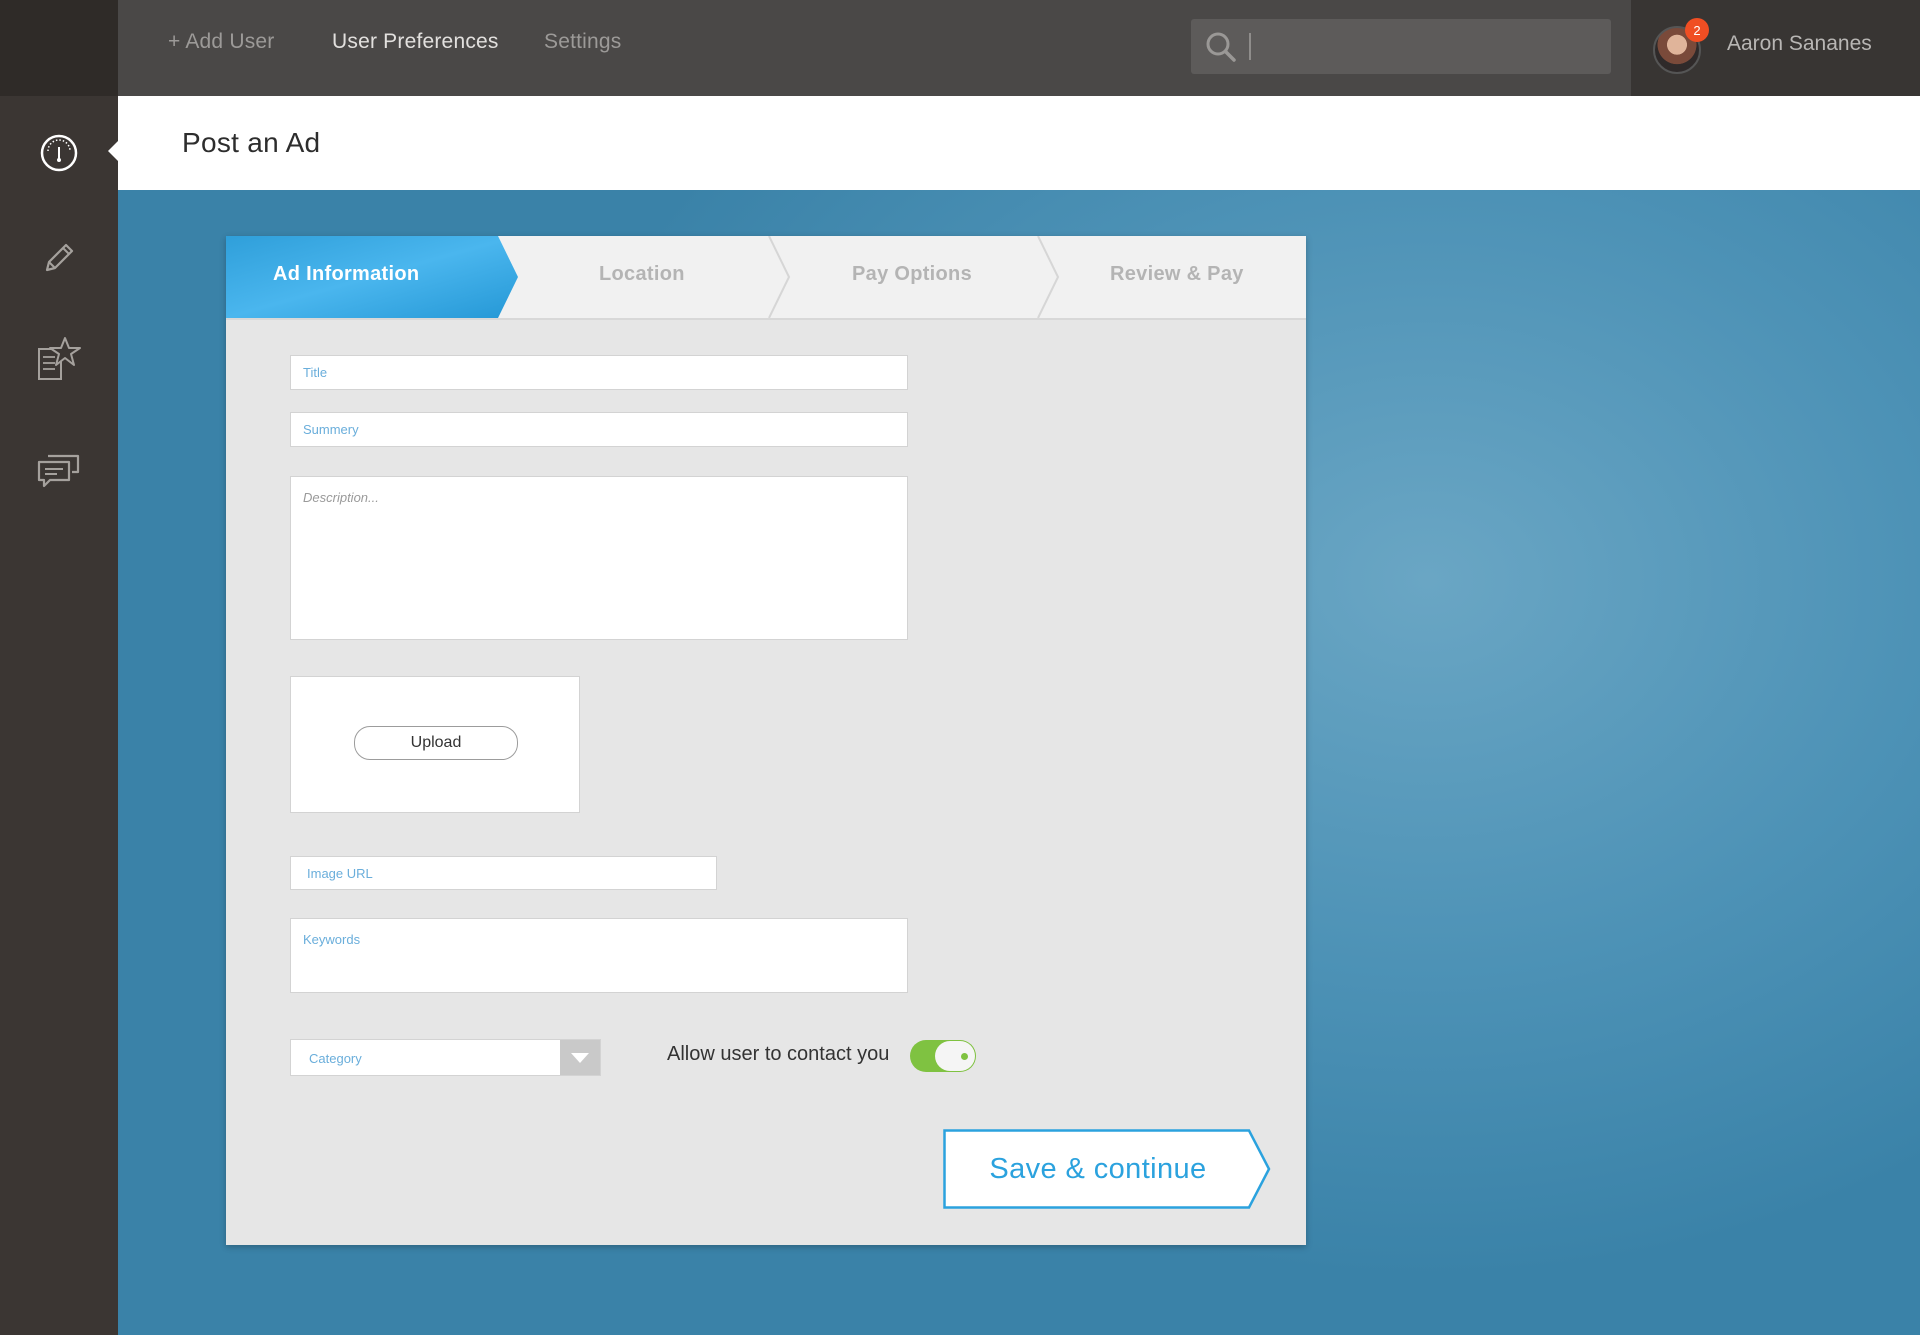 The height and width of the screenshot is (1335, 1920). What do you see at coordinates (599, 372) in the screenshot?
I see `title-field: Title` at bounding box center [599, 372].